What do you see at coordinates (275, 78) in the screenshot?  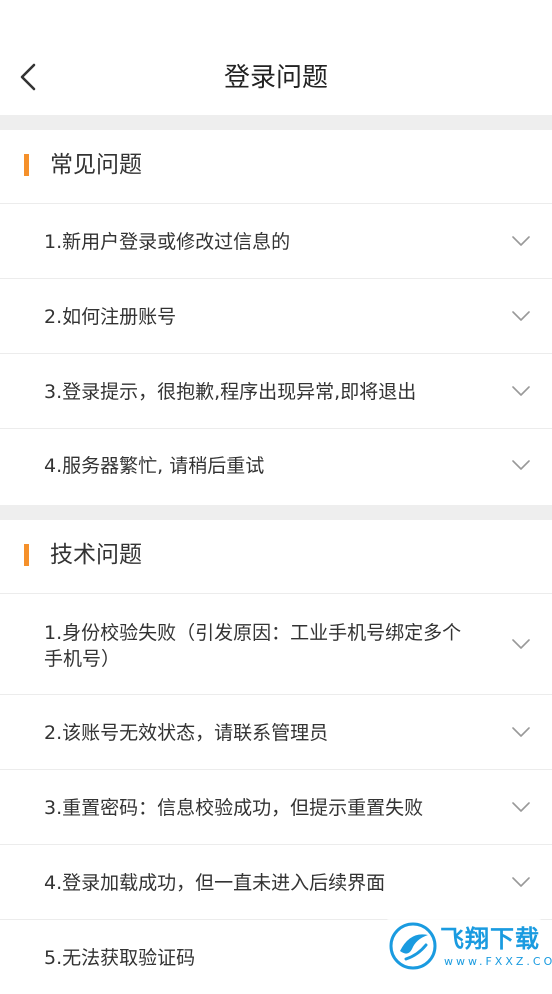 I see `page-title: 登录问题` at bounding box center [275, 78].